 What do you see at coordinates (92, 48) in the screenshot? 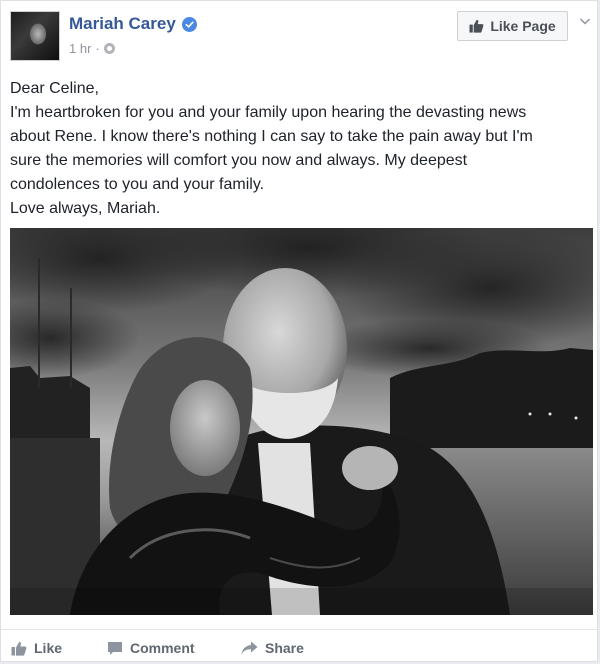
I see `post-meta: 1 hr ·` at bounding box center [92, 48].